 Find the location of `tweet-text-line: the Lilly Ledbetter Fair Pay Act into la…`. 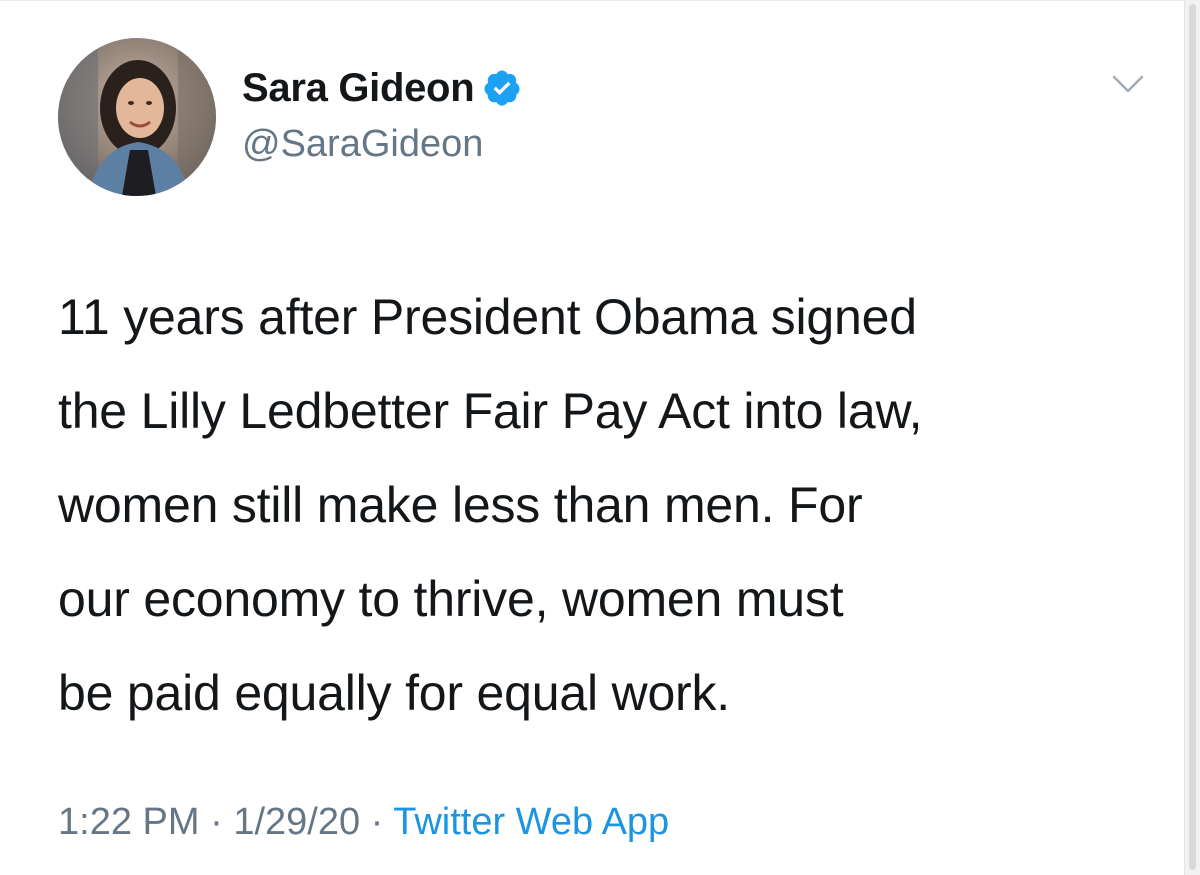

tweet-text-line: the Lilly Ledbetter Fair Pay Act into la… is located at coordinates (490, 411).